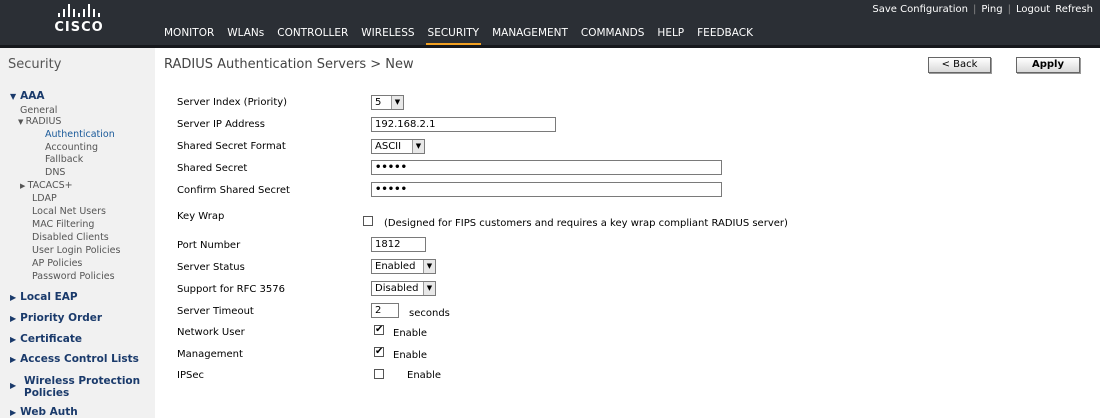  What do you see at coordinates (453, 37) in the screenshot?
I see `nav-security: SECURITY` at bounding box center [453, 37].